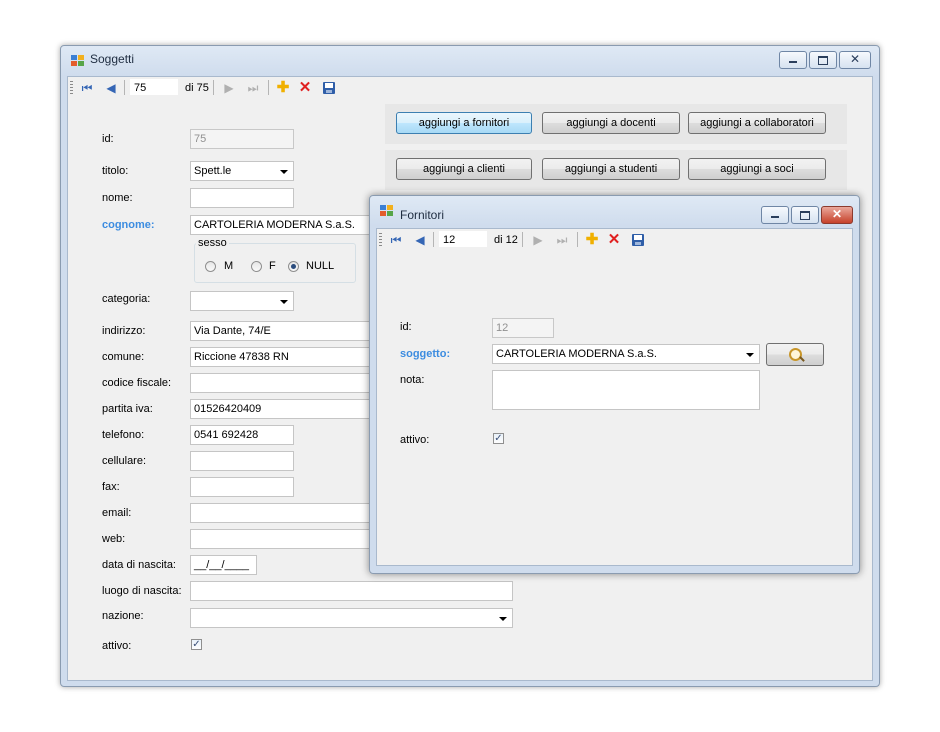  Describe the element at coordinates (197, 88) in the screenshot. I see `record-count: di 75` at that location.